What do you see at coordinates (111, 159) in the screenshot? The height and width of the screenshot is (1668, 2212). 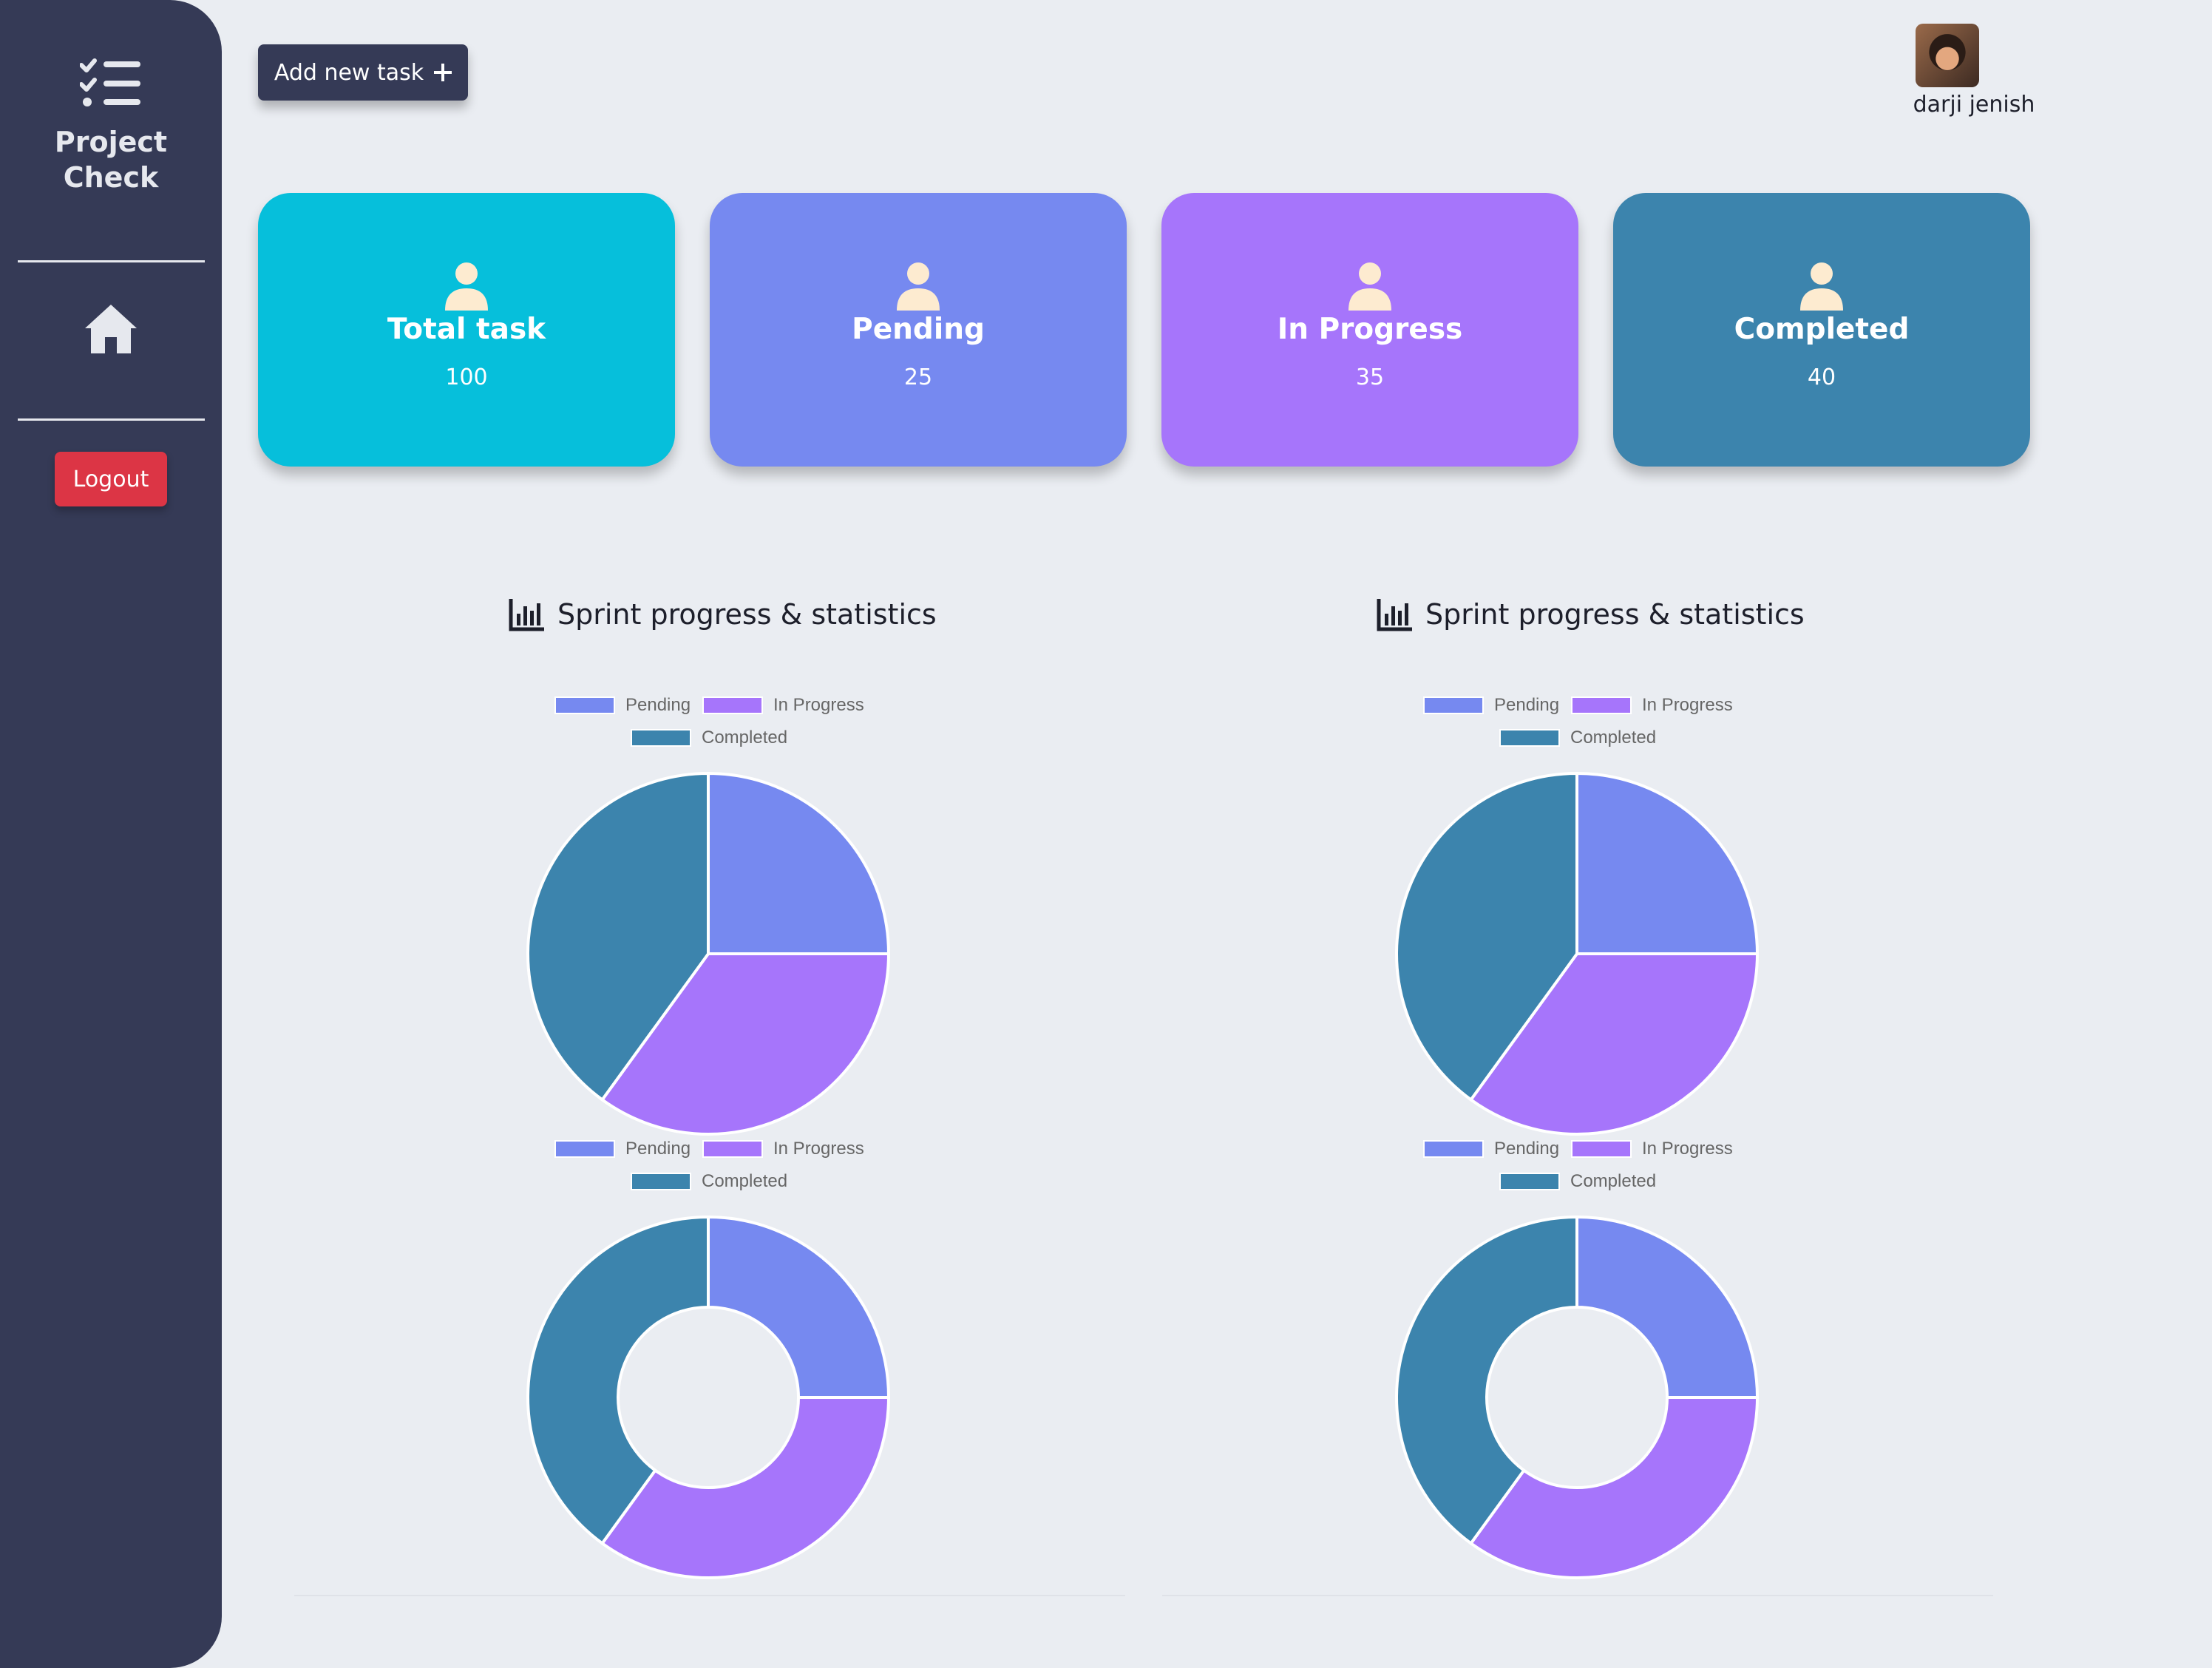 I see `brand-title: Project Check` at bounding box center [111, 159].